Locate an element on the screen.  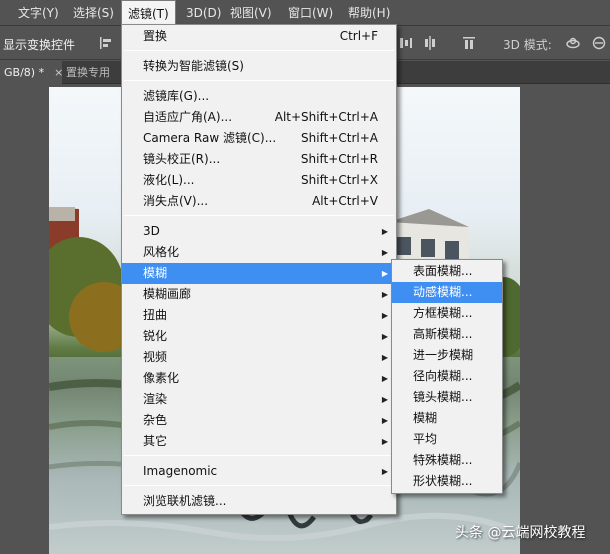
menu-item-camera-raw: Camera Raw 滤镜(C)... Shift+Ctrl+A is located at coordinates (259, 138).